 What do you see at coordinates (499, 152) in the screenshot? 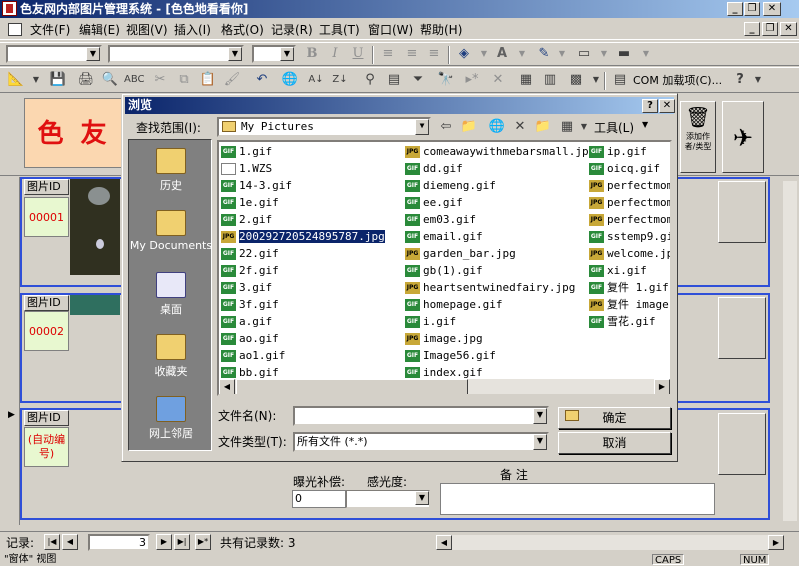
I see `file-item: JPG comeawaywithmebarsmall.jpg` at bounding box center [499, 152].